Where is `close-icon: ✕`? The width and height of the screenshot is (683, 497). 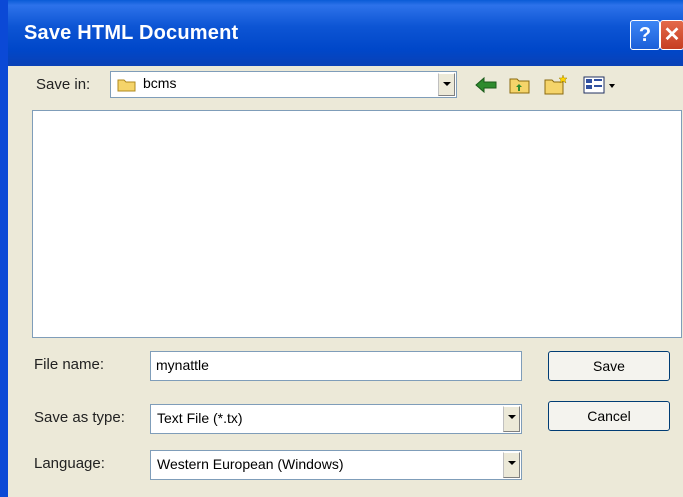 close-icon: ✕ is located at coordinates (672, 35).